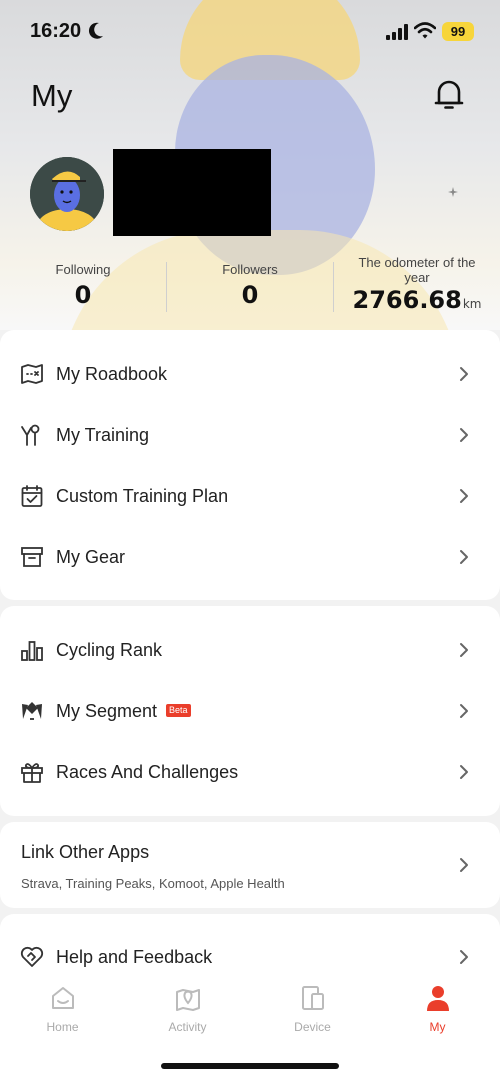  I want to click on tab-my: My, so click(437, 1010).